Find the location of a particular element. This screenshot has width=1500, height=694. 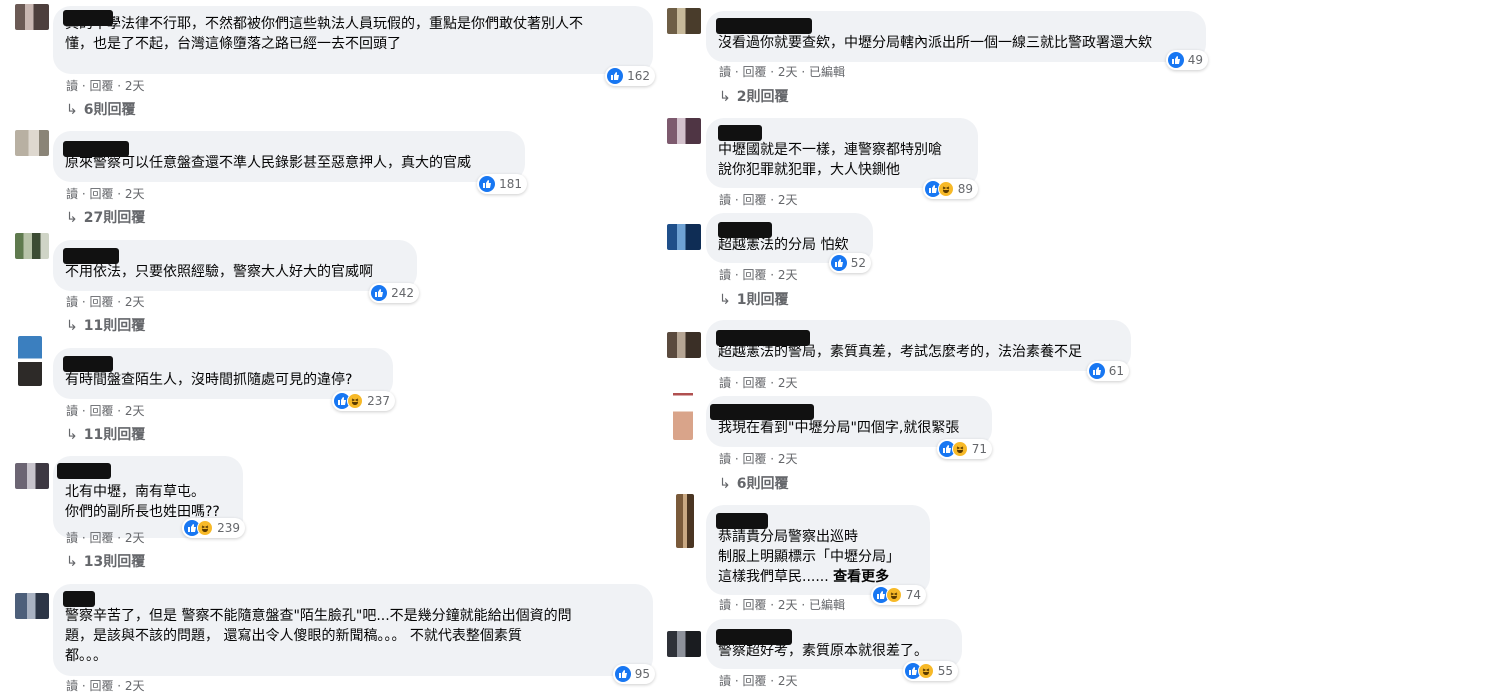

reaction-count: 52 is located at coordinates (858, 263).